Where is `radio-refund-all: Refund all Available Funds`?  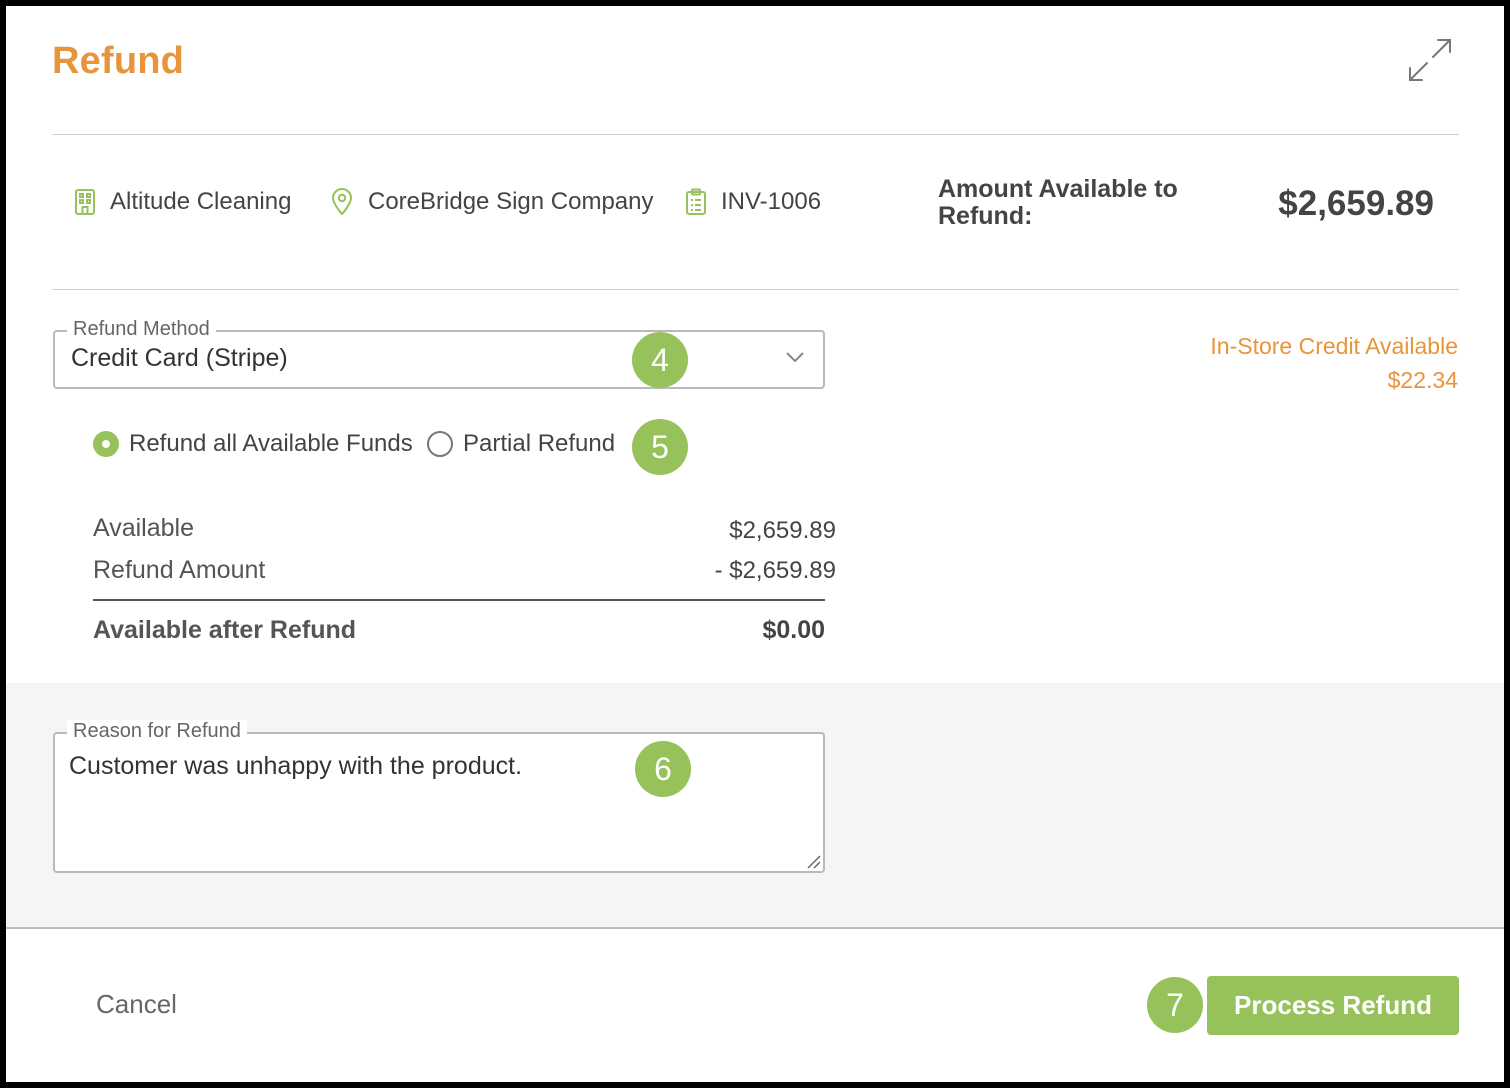 radio-refund-all: Refund all Available Funds is located at coordinates (253, 444).